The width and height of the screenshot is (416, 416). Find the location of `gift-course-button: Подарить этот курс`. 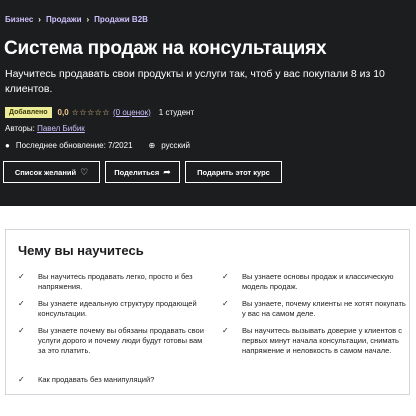

gift-course-button: Подарить этот курс is located at coordinates (233, 172).